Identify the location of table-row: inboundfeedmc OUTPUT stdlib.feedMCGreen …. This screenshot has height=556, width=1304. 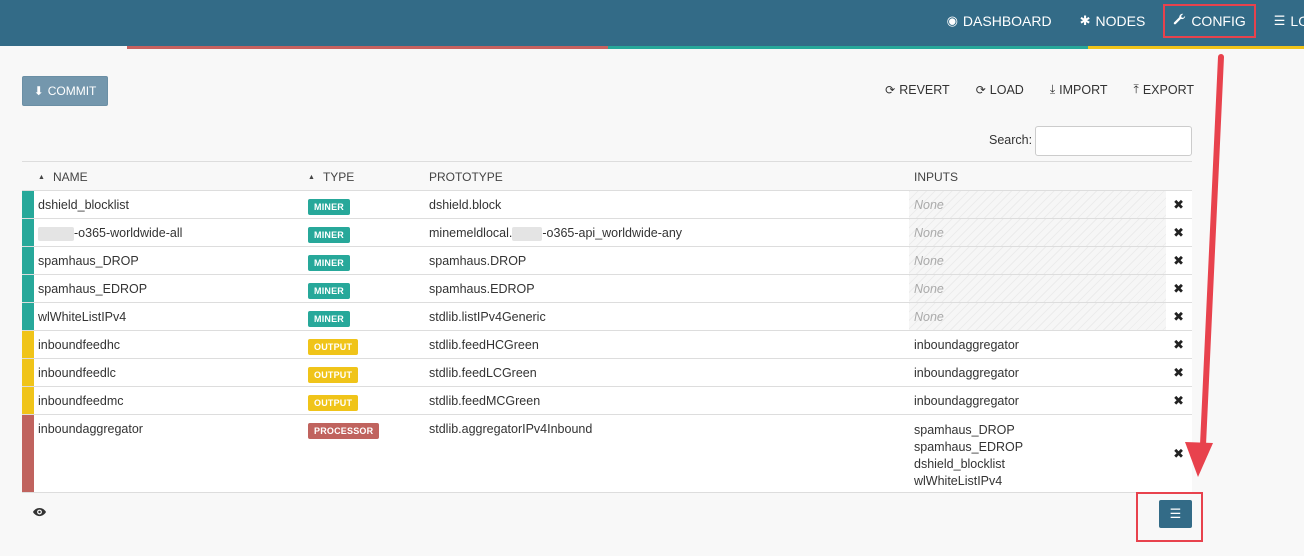
(607, 401).